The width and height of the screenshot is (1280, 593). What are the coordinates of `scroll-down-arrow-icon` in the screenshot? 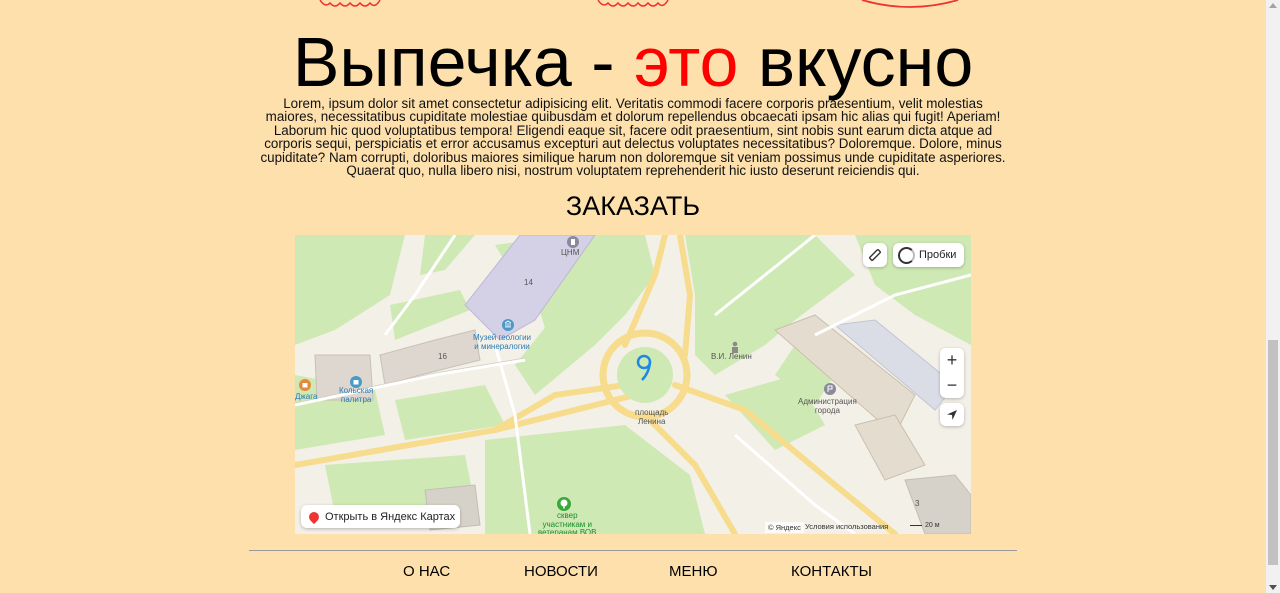 It's located at (1273, 587).